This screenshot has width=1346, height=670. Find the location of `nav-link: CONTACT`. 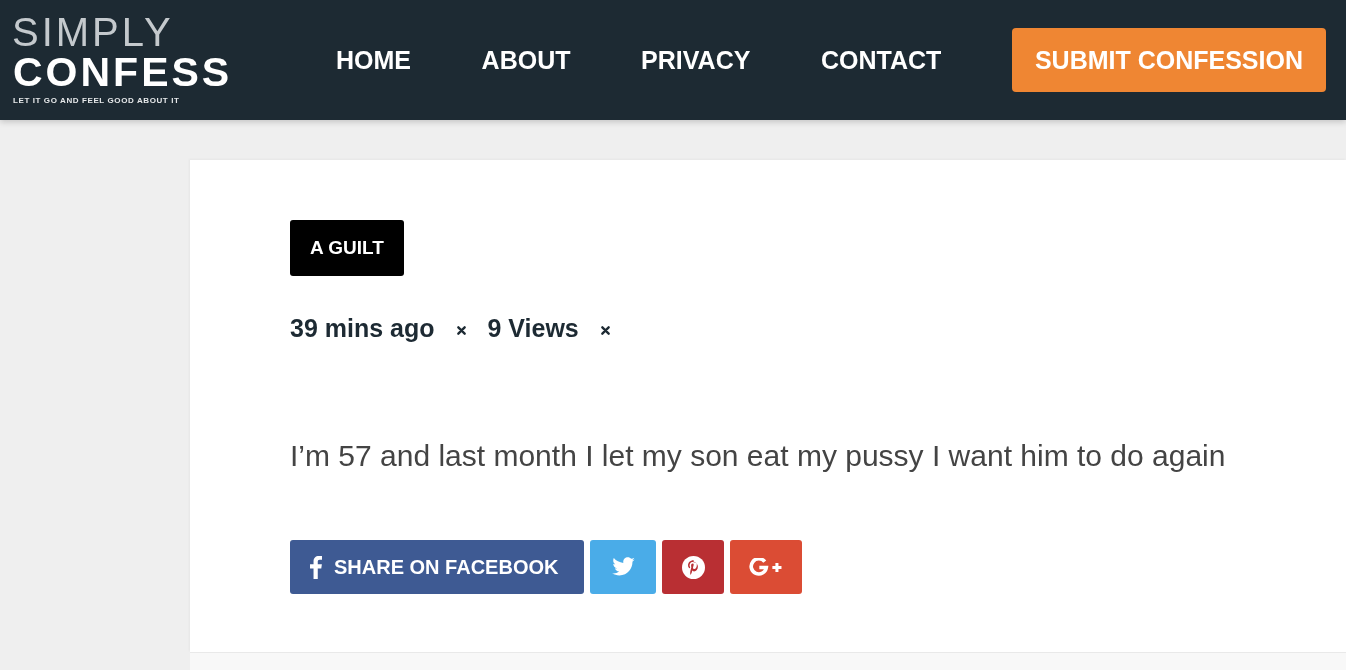

nav-link: CONTACT is located at coordinates (881, 60).